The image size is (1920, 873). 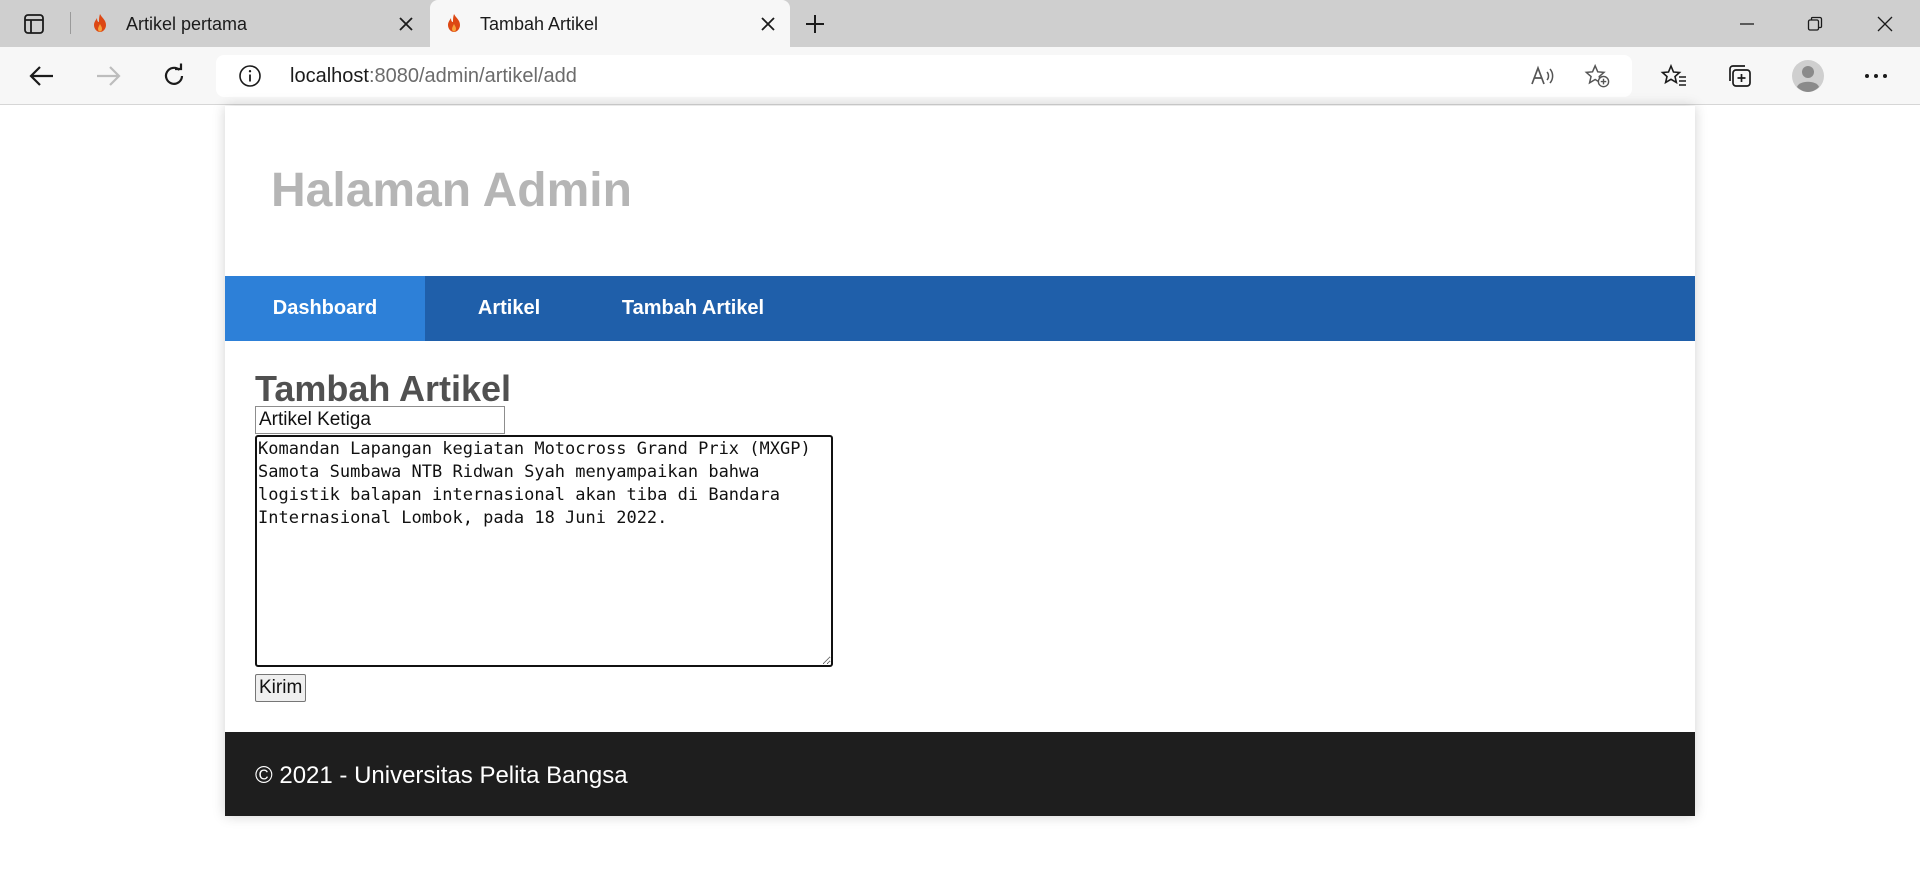 I want to click on nav-tambah-artikel: Tambah Artikel, so click(x=693, y=308).